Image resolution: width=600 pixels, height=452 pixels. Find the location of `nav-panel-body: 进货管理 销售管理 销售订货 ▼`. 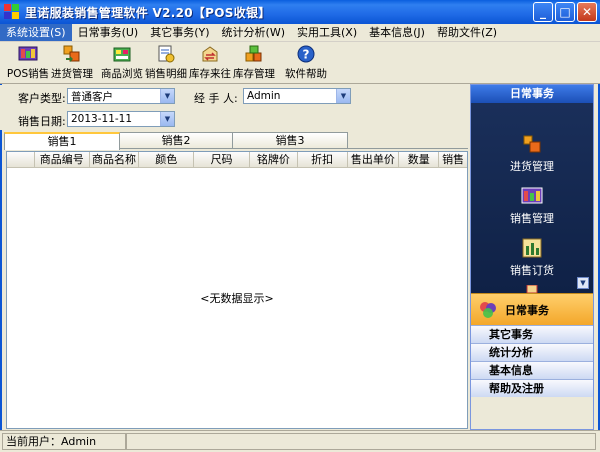

nav-panel-body: 进货管理 销售管理 销售订货 ▼ is located at coordinates (532, 198).